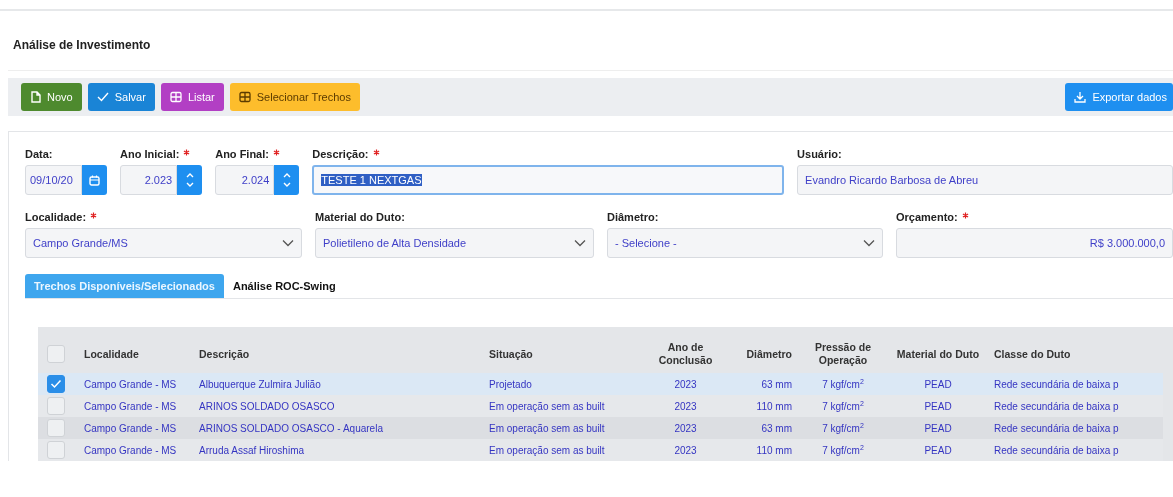 This screenshot has width=1173, height=497. What do you see at coordinates (1034, 243) in the screenshot?
I see `currency-field: R$ 3.000.000,0` at bounding box center [1034, 243].